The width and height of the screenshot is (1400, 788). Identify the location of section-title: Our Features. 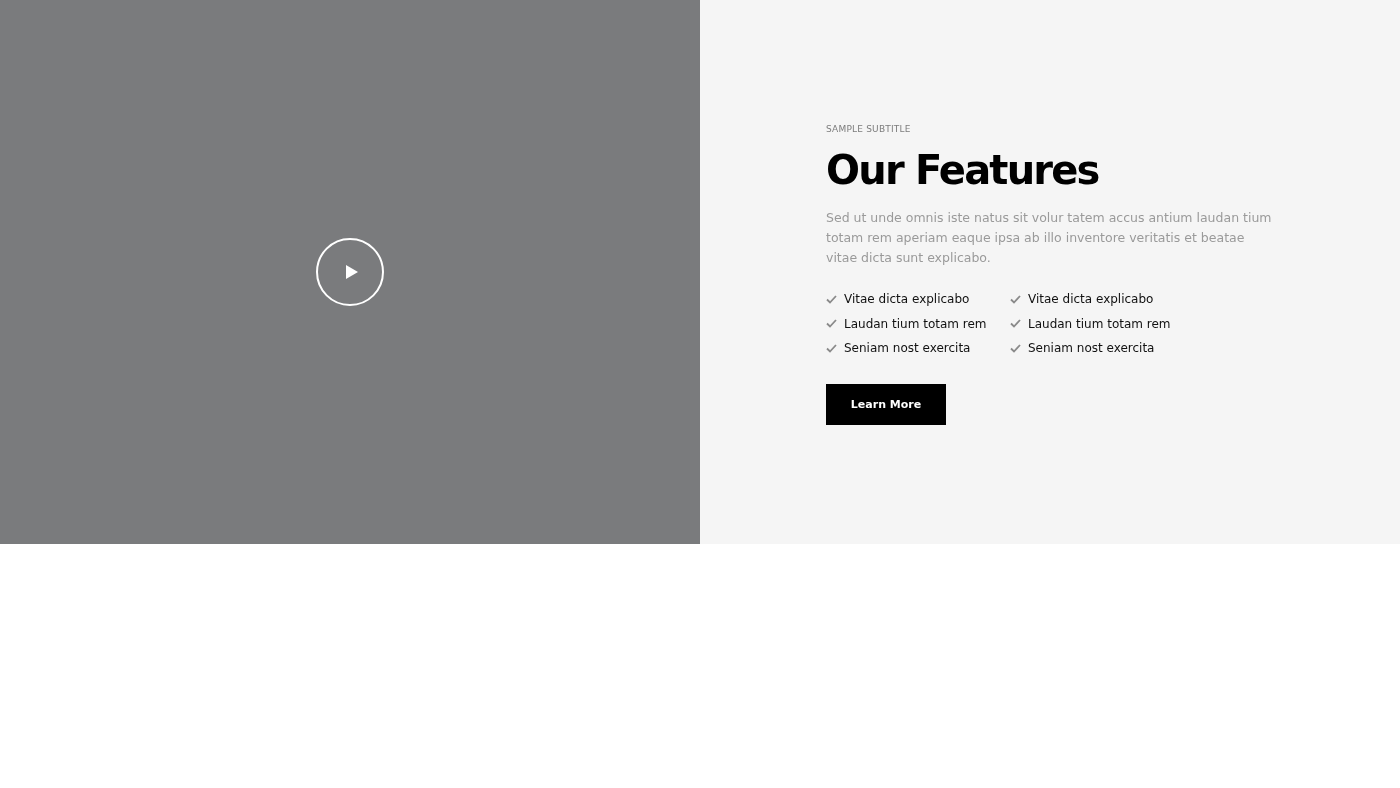
(963, 170).